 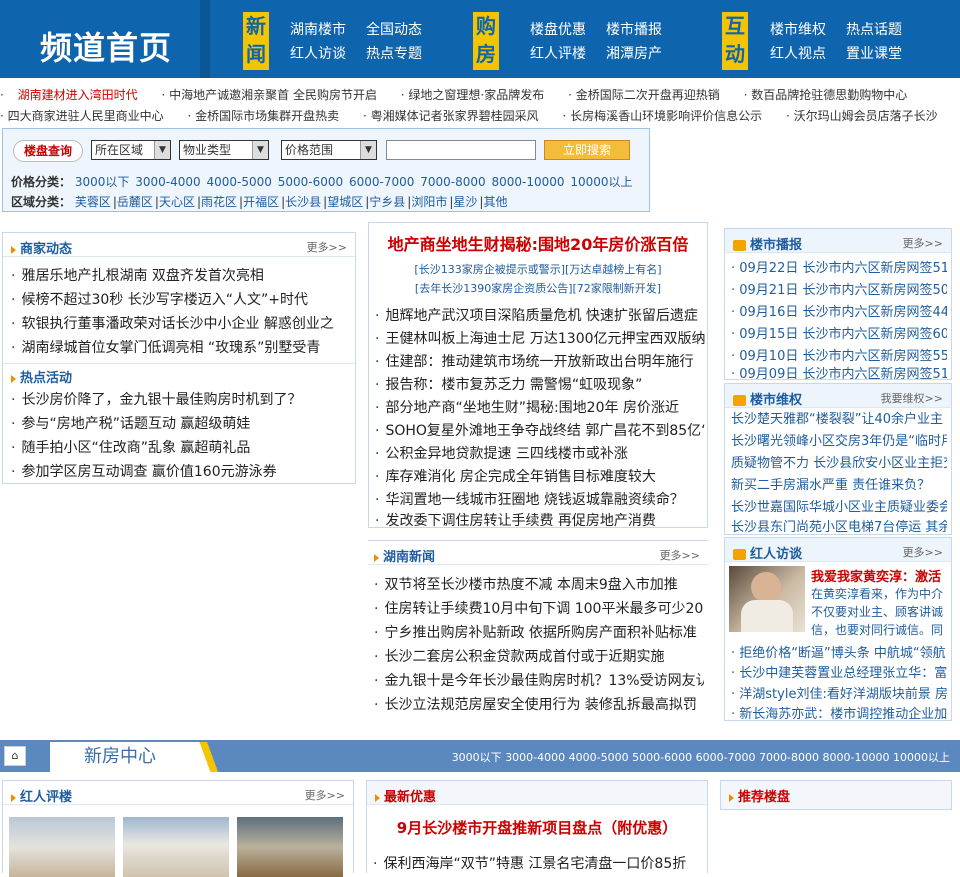 What do you see at coordinates (634, 53) in the screenshot?
I see `nav-xiangtan-property: 湘潭房产` at bounding box center [634, 53].